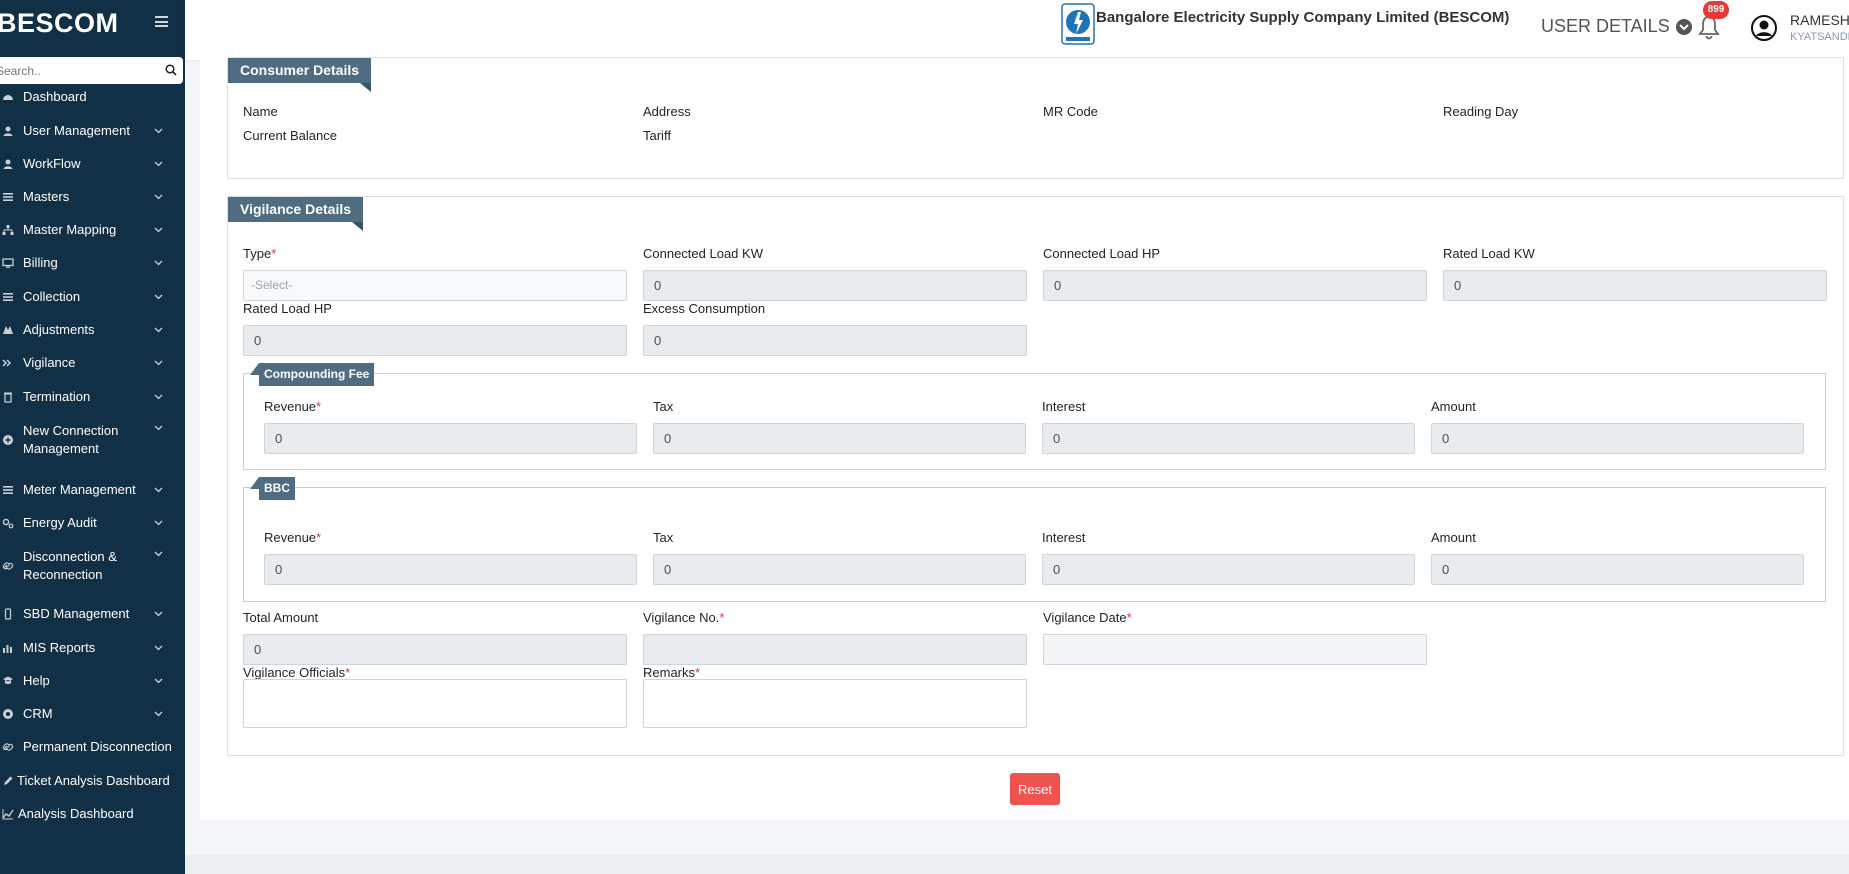 The width and height of the screenshot is (1849, 874). Describe the element at coordinates (73, 70) in the screenshot. I see `sidebar-search-input` at that location.